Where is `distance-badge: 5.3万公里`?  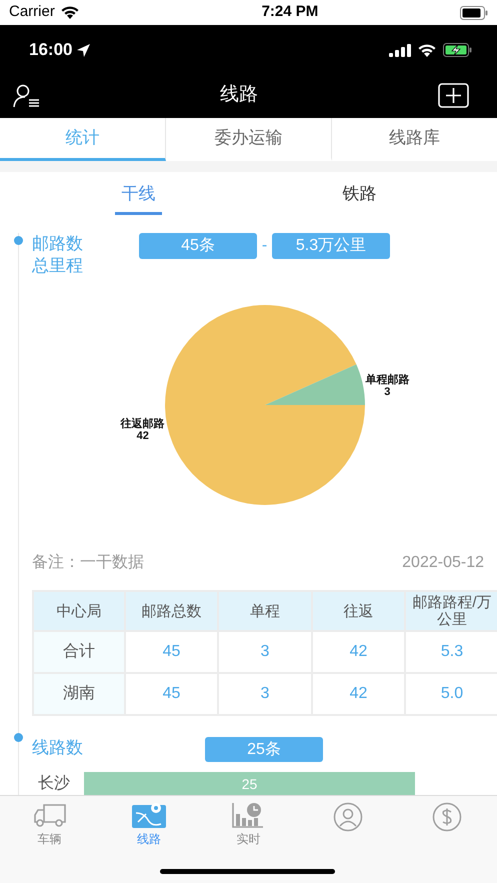
distance-badge: 5.3万公里 is located at coordinates (331, 246).